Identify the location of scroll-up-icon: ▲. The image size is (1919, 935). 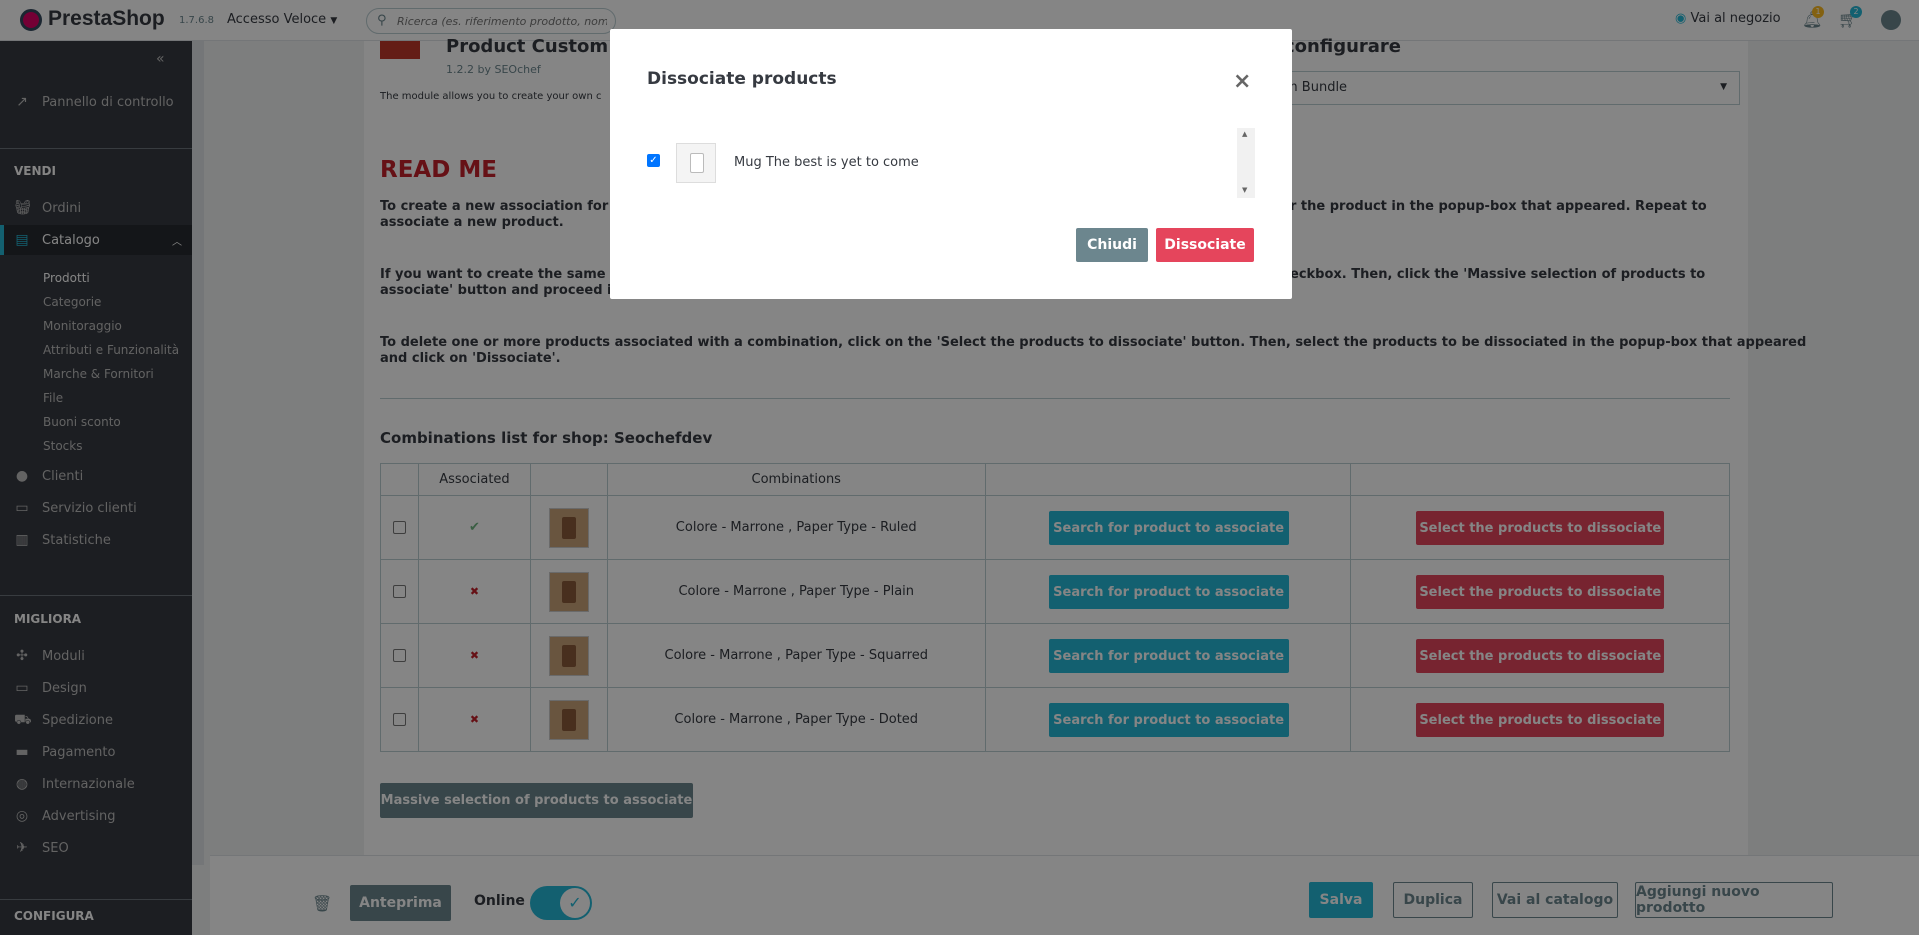
(1244, 134).